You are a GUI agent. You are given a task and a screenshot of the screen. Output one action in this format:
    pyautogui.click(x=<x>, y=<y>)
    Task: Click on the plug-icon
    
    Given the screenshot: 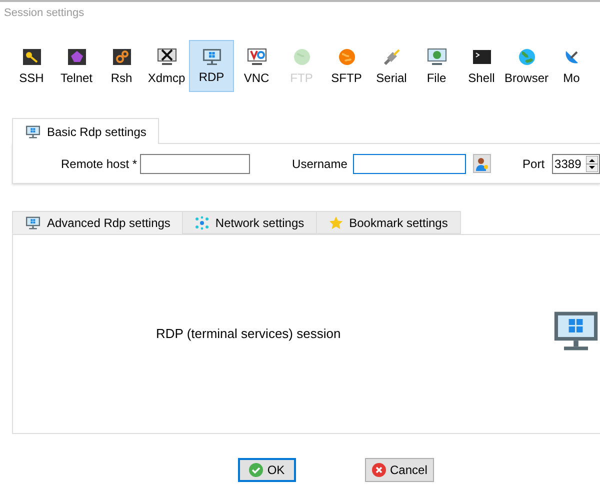 What is the action you would take?
    pyautogui.click(x=392, y=57)
    